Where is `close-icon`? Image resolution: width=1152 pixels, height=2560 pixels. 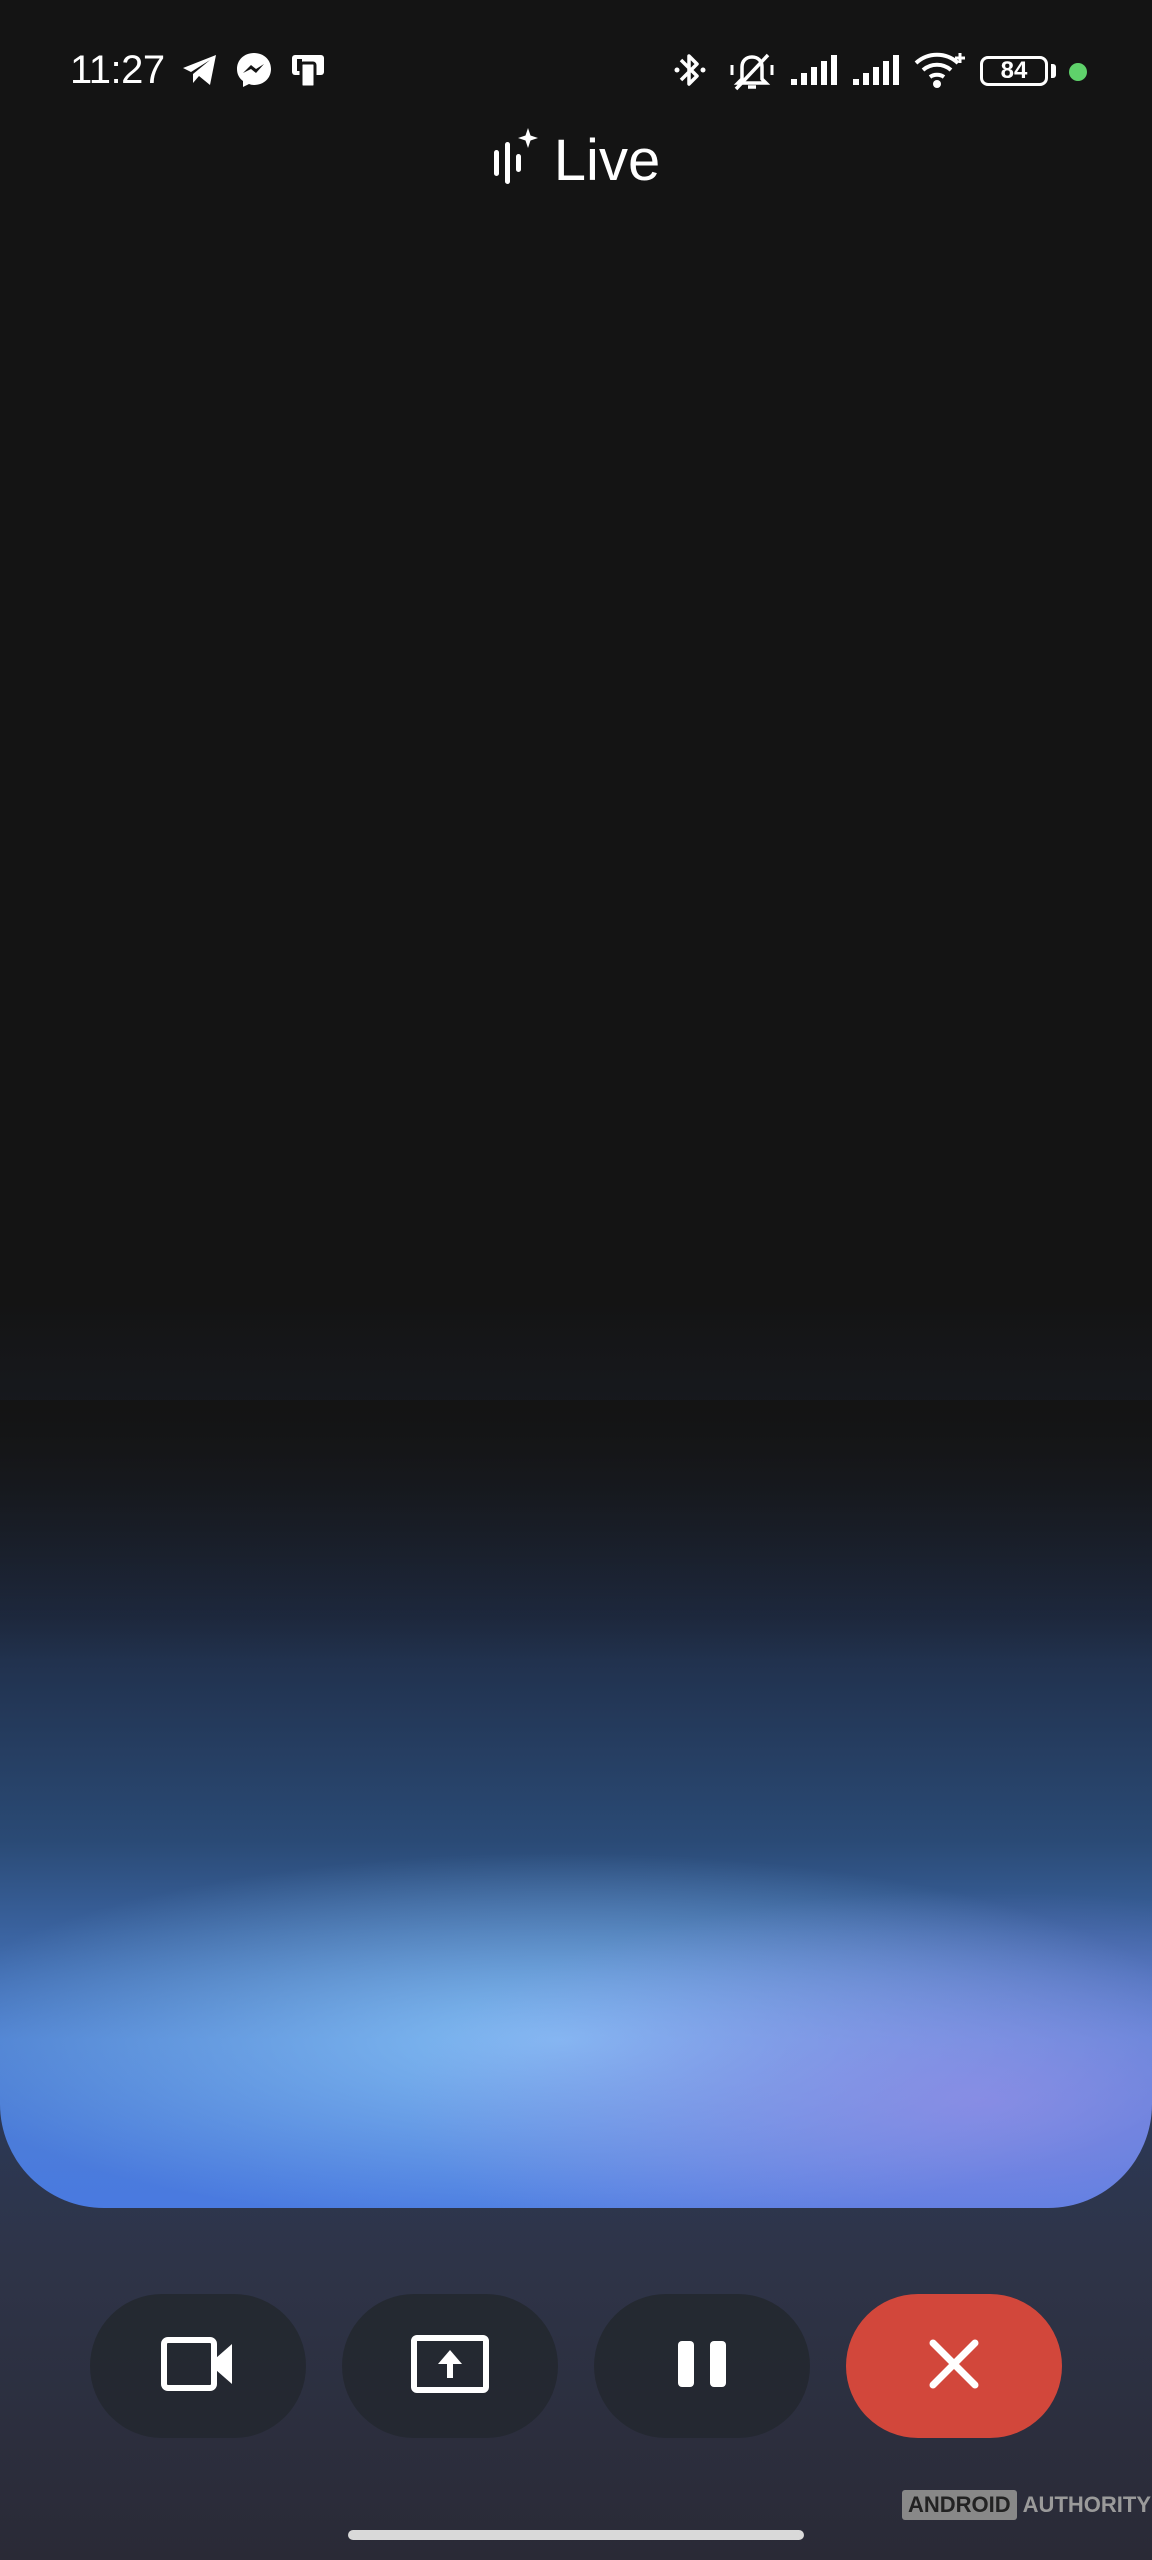
close-icon is located at coordinates (954, 2366).